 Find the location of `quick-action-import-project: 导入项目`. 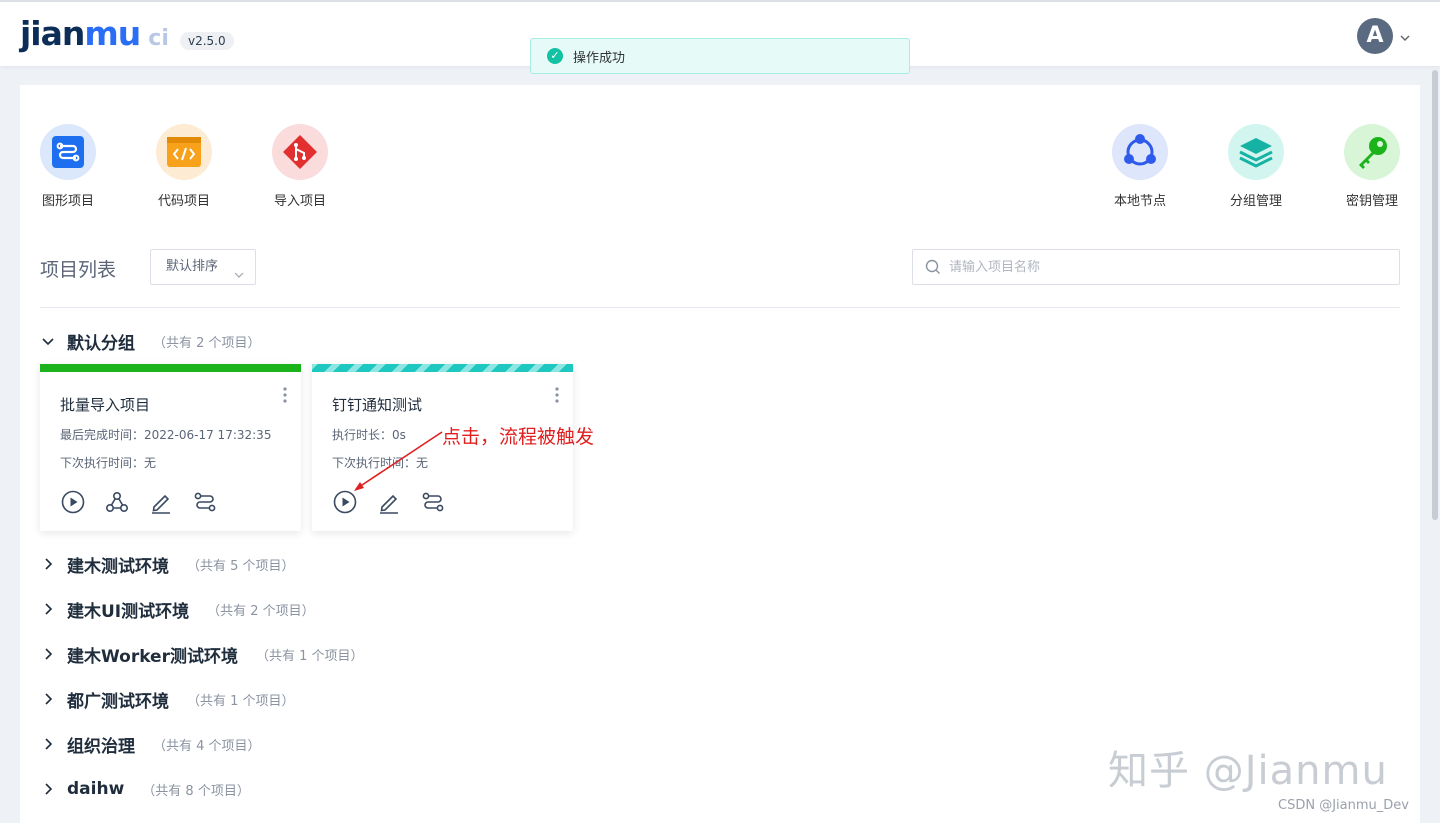

quick-action-import-project: 导入项目 is located at coordinates (300, 166).